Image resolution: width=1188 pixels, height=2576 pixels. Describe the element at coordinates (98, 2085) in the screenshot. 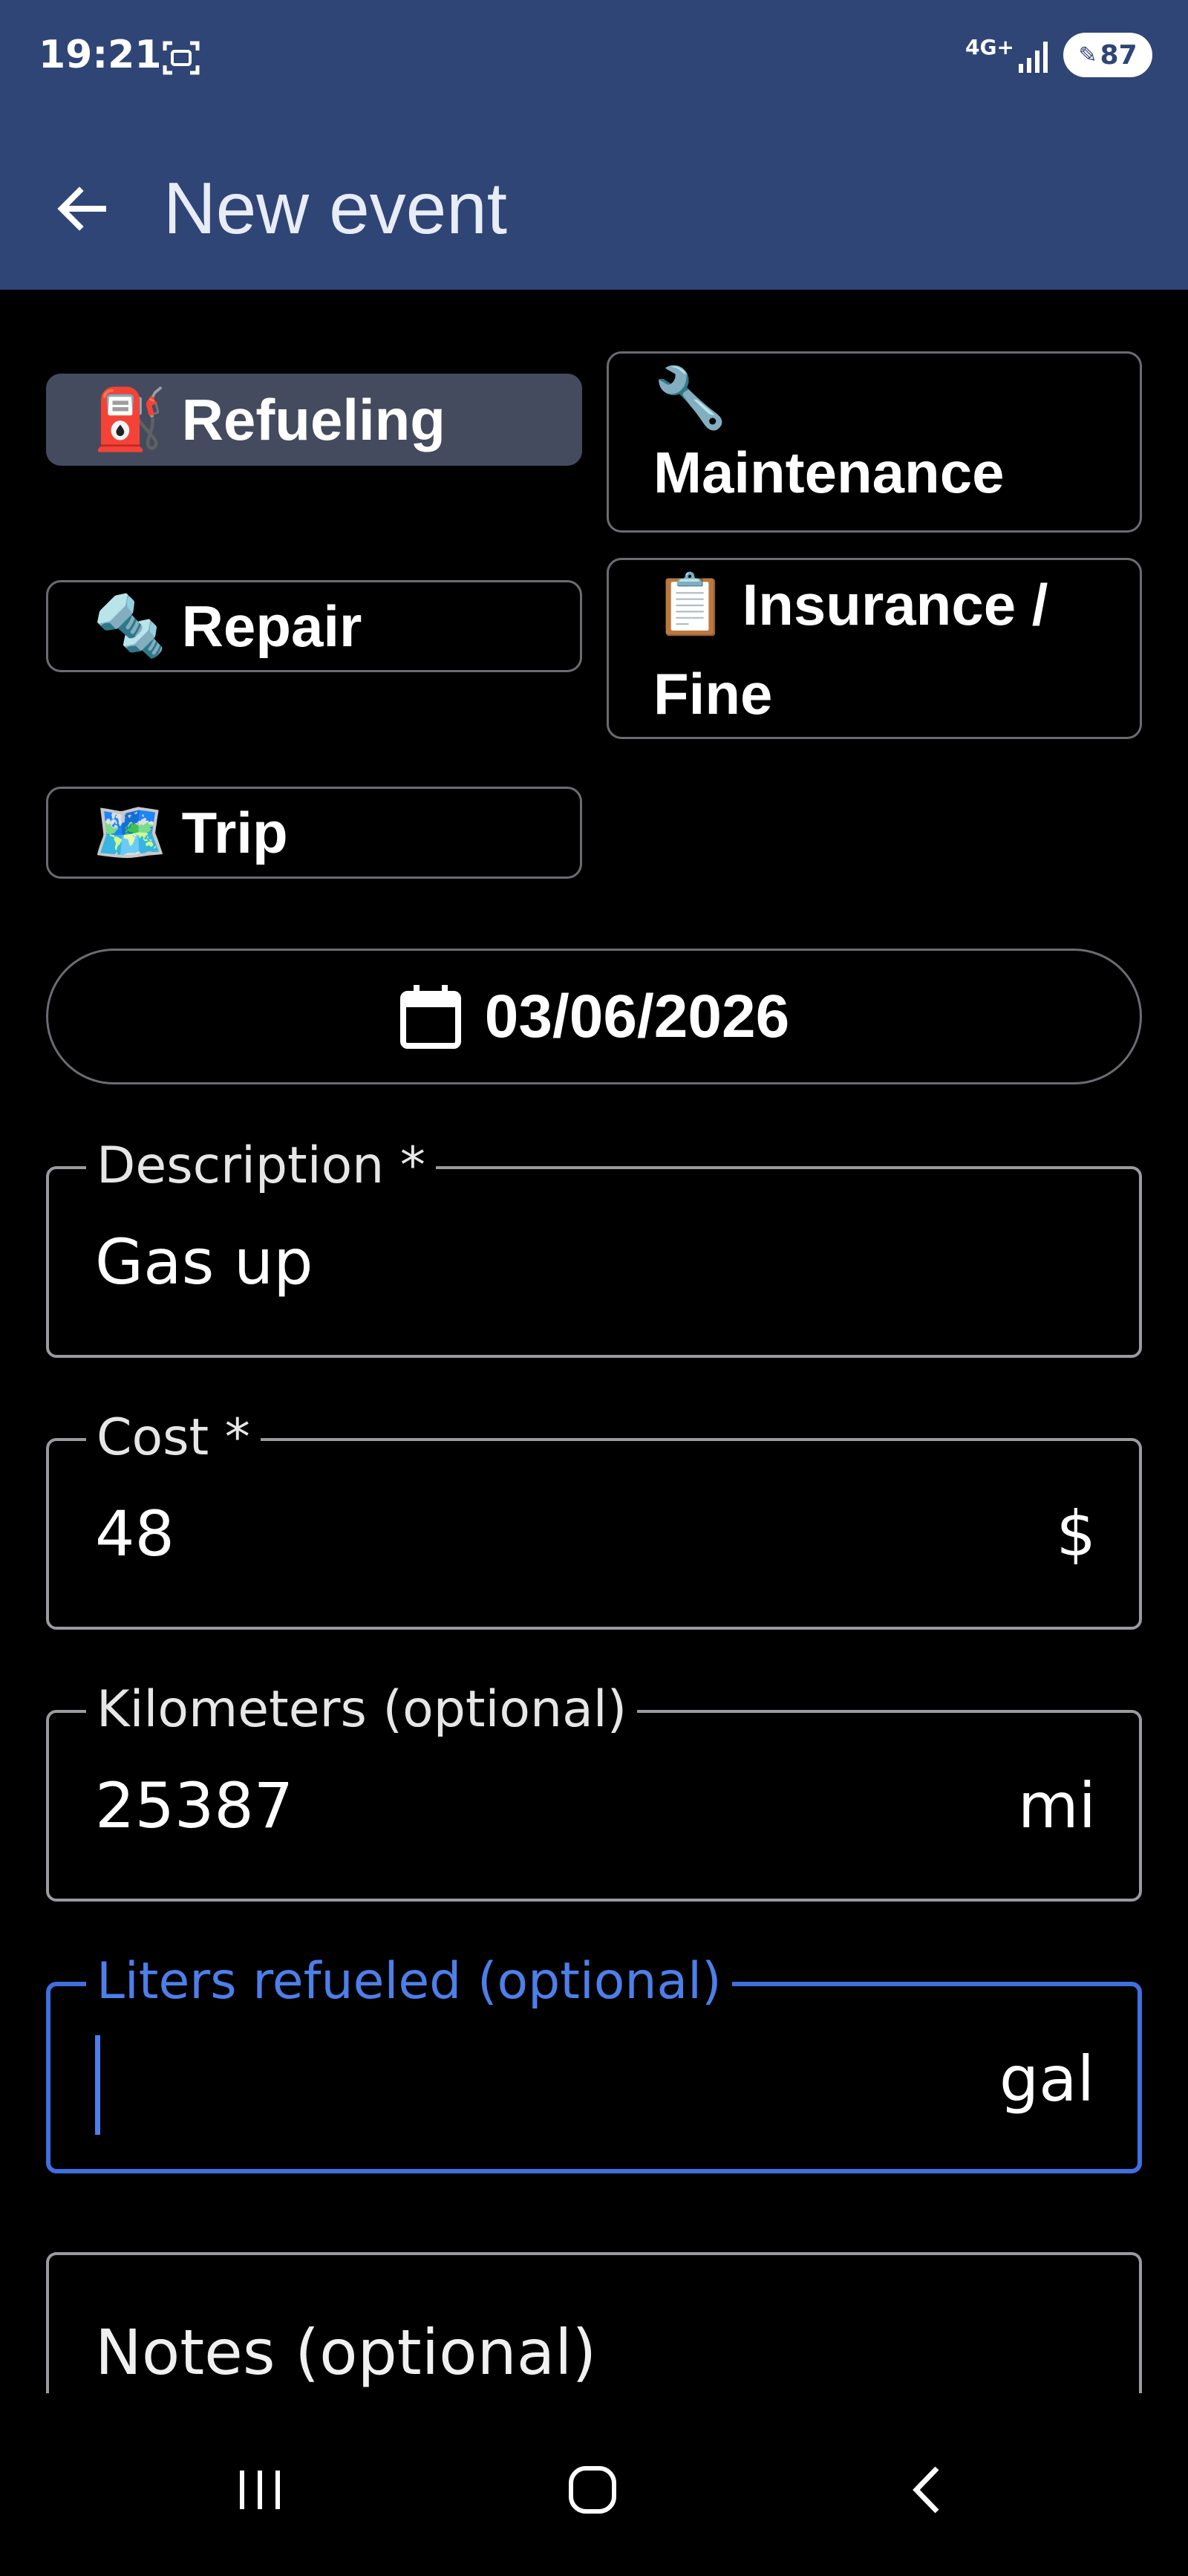

I see `text-cursor` at that location.